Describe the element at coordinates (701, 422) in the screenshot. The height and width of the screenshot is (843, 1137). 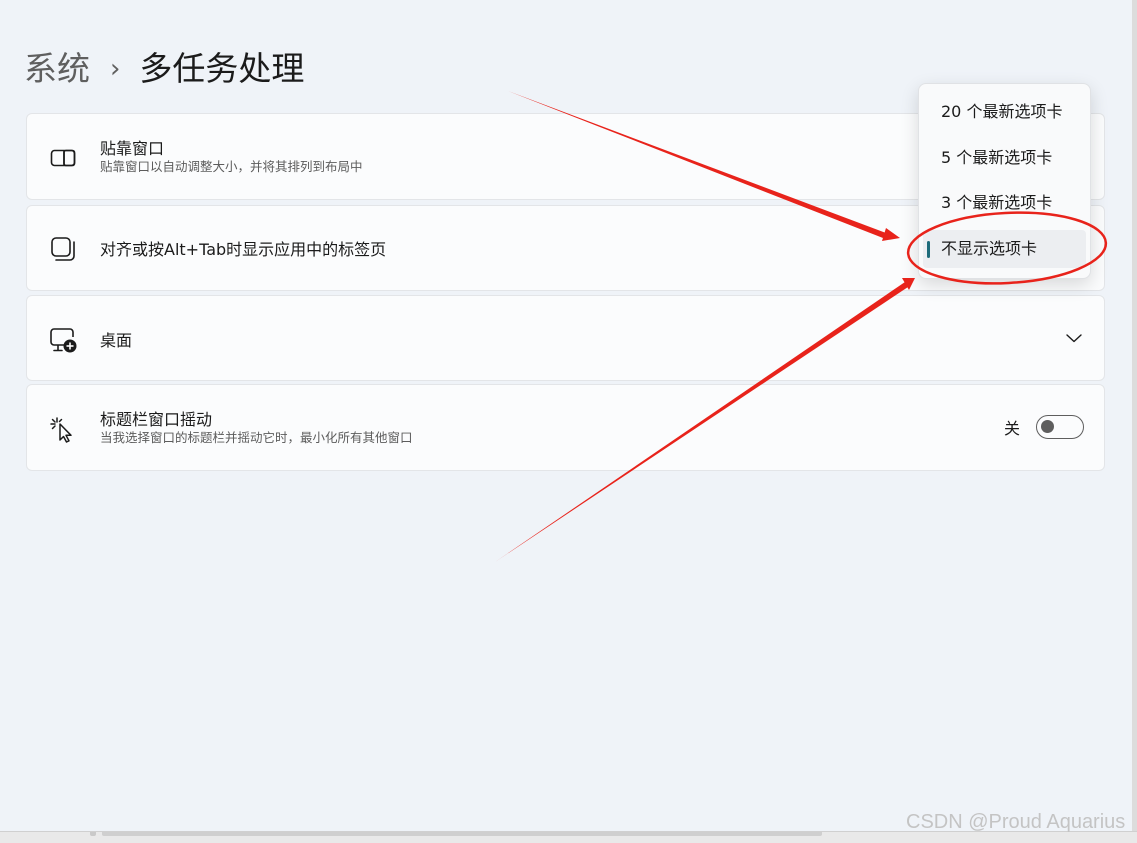
I see `annotation-arrow-lower` at that location.